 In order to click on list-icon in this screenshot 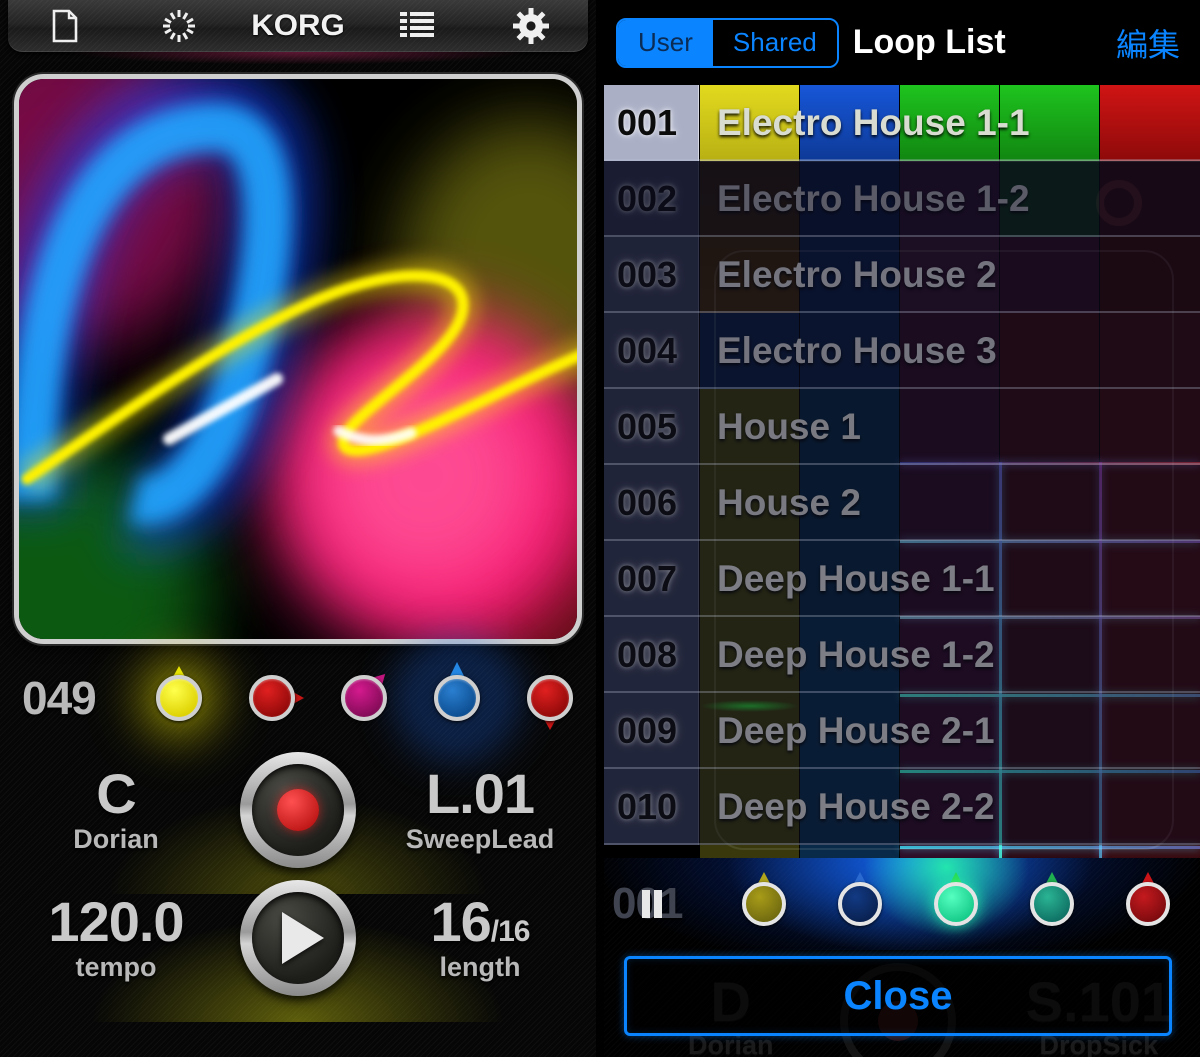, I will do `click(417, 26)`.